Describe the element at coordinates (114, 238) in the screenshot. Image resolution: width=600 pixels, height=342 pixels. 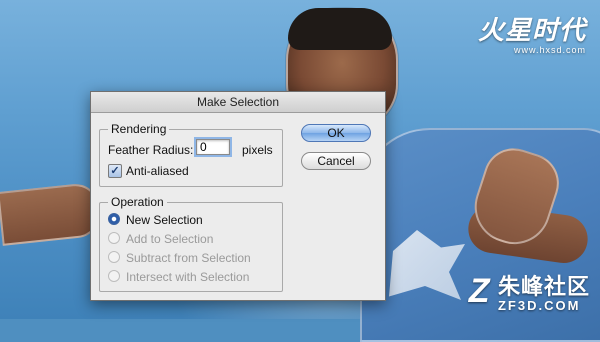
I see `radio-add-to-selection` at that location.